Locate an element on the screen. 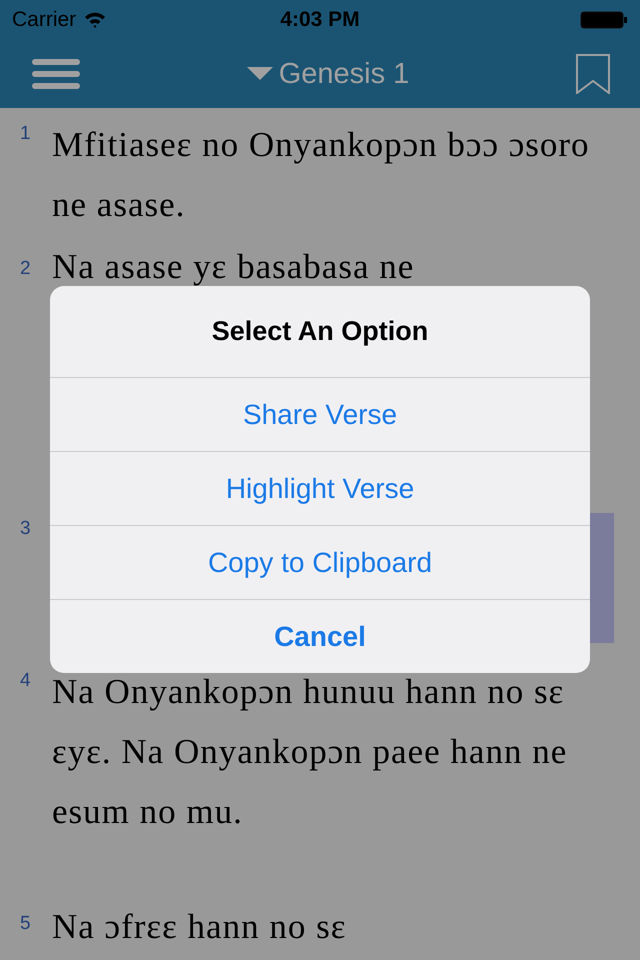 The image size is (640, 960). alert-title: Select An Option is located at coordinates (320, 331).